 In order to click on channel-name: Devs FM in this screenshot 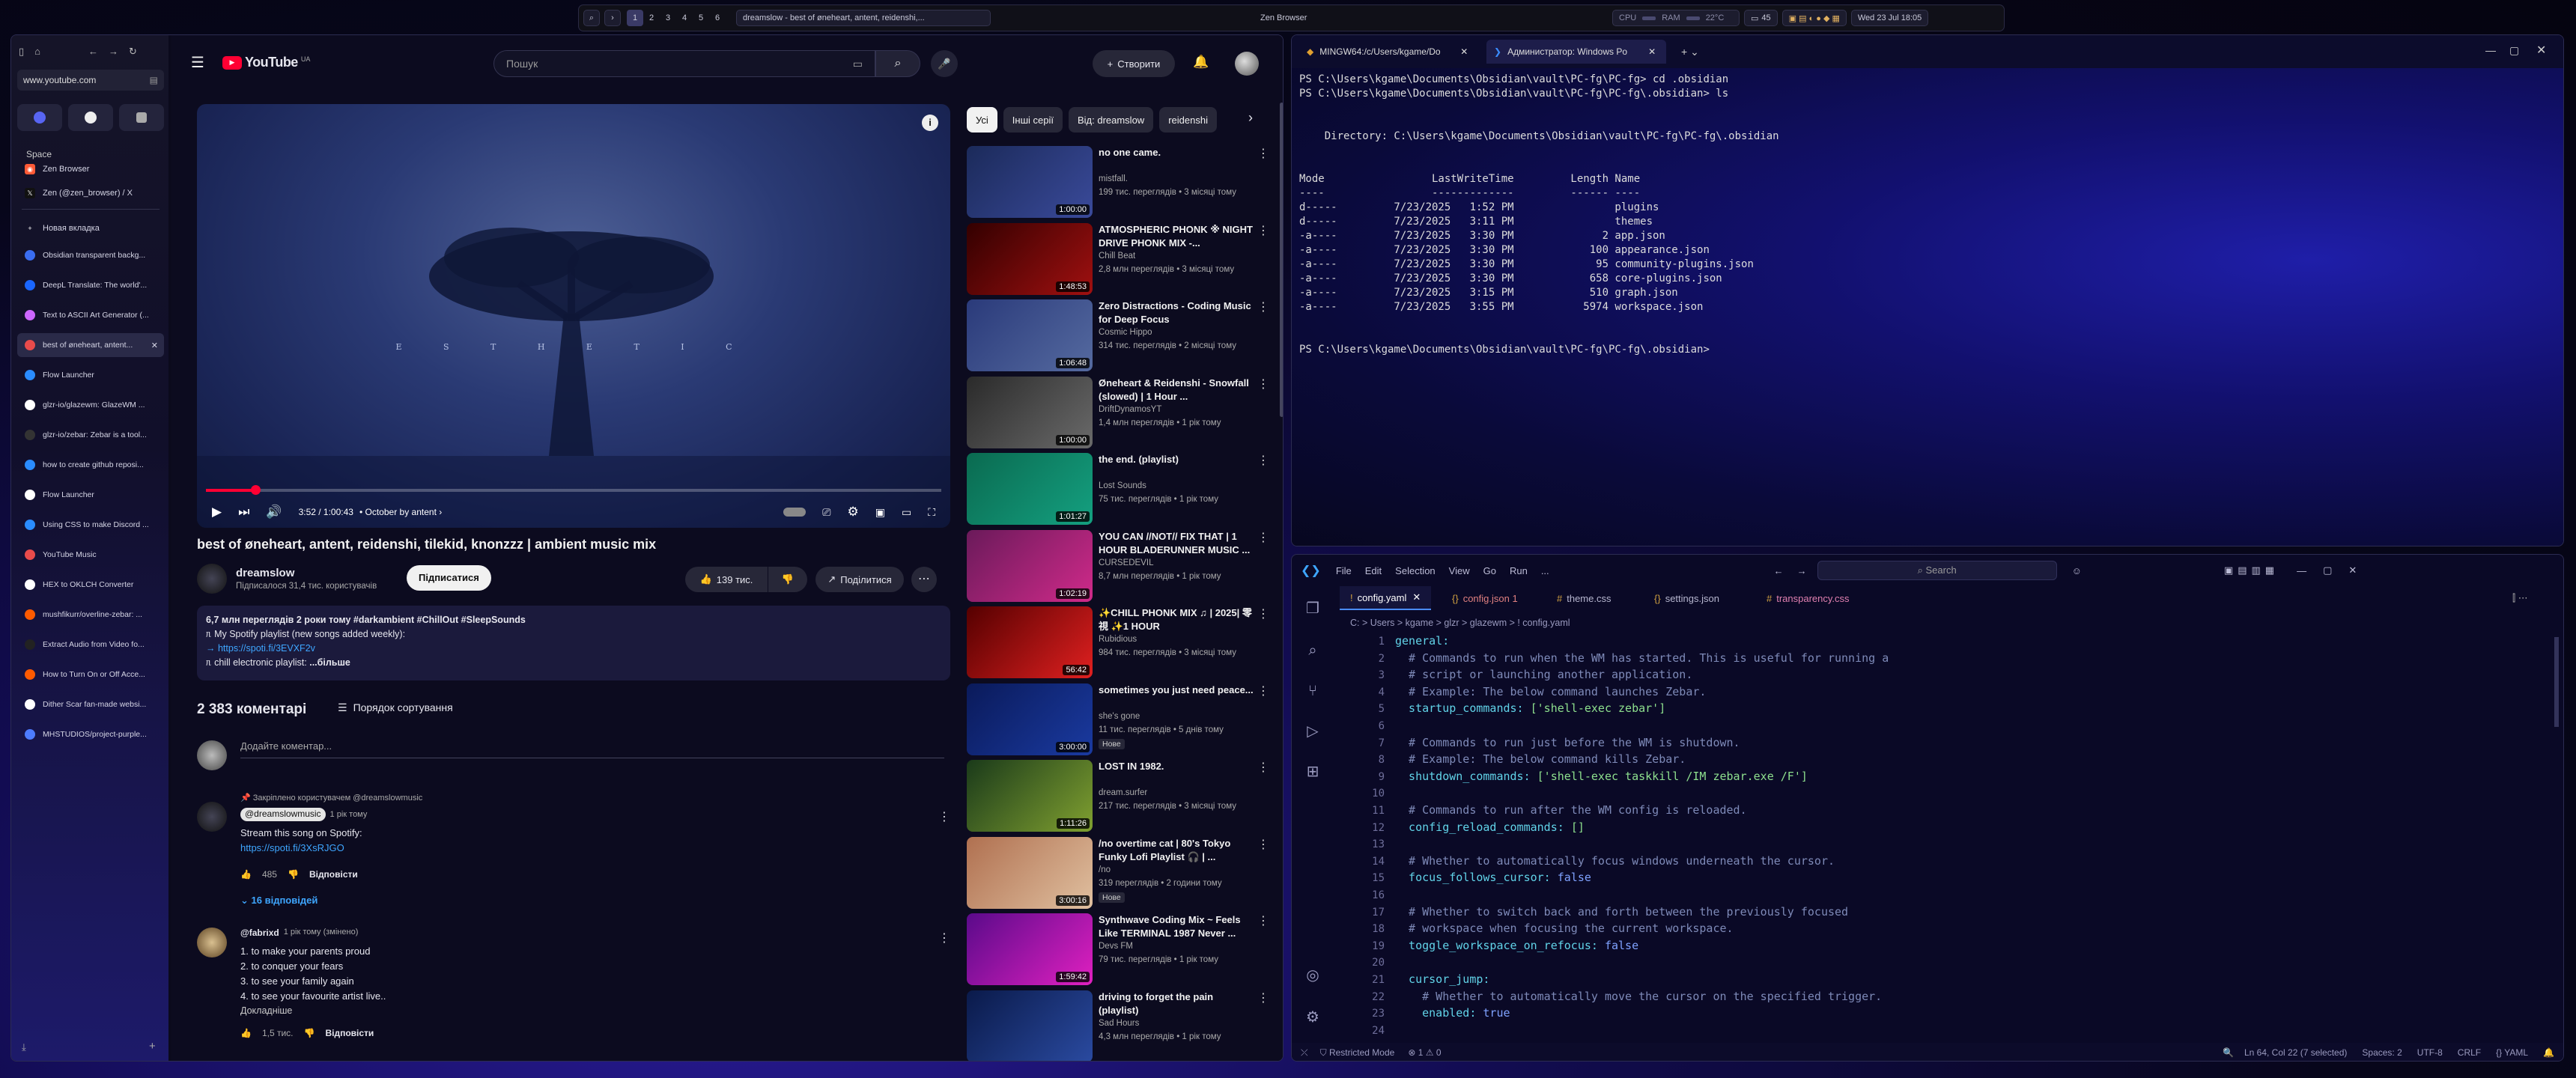, I will do `click(1116, 946)`.